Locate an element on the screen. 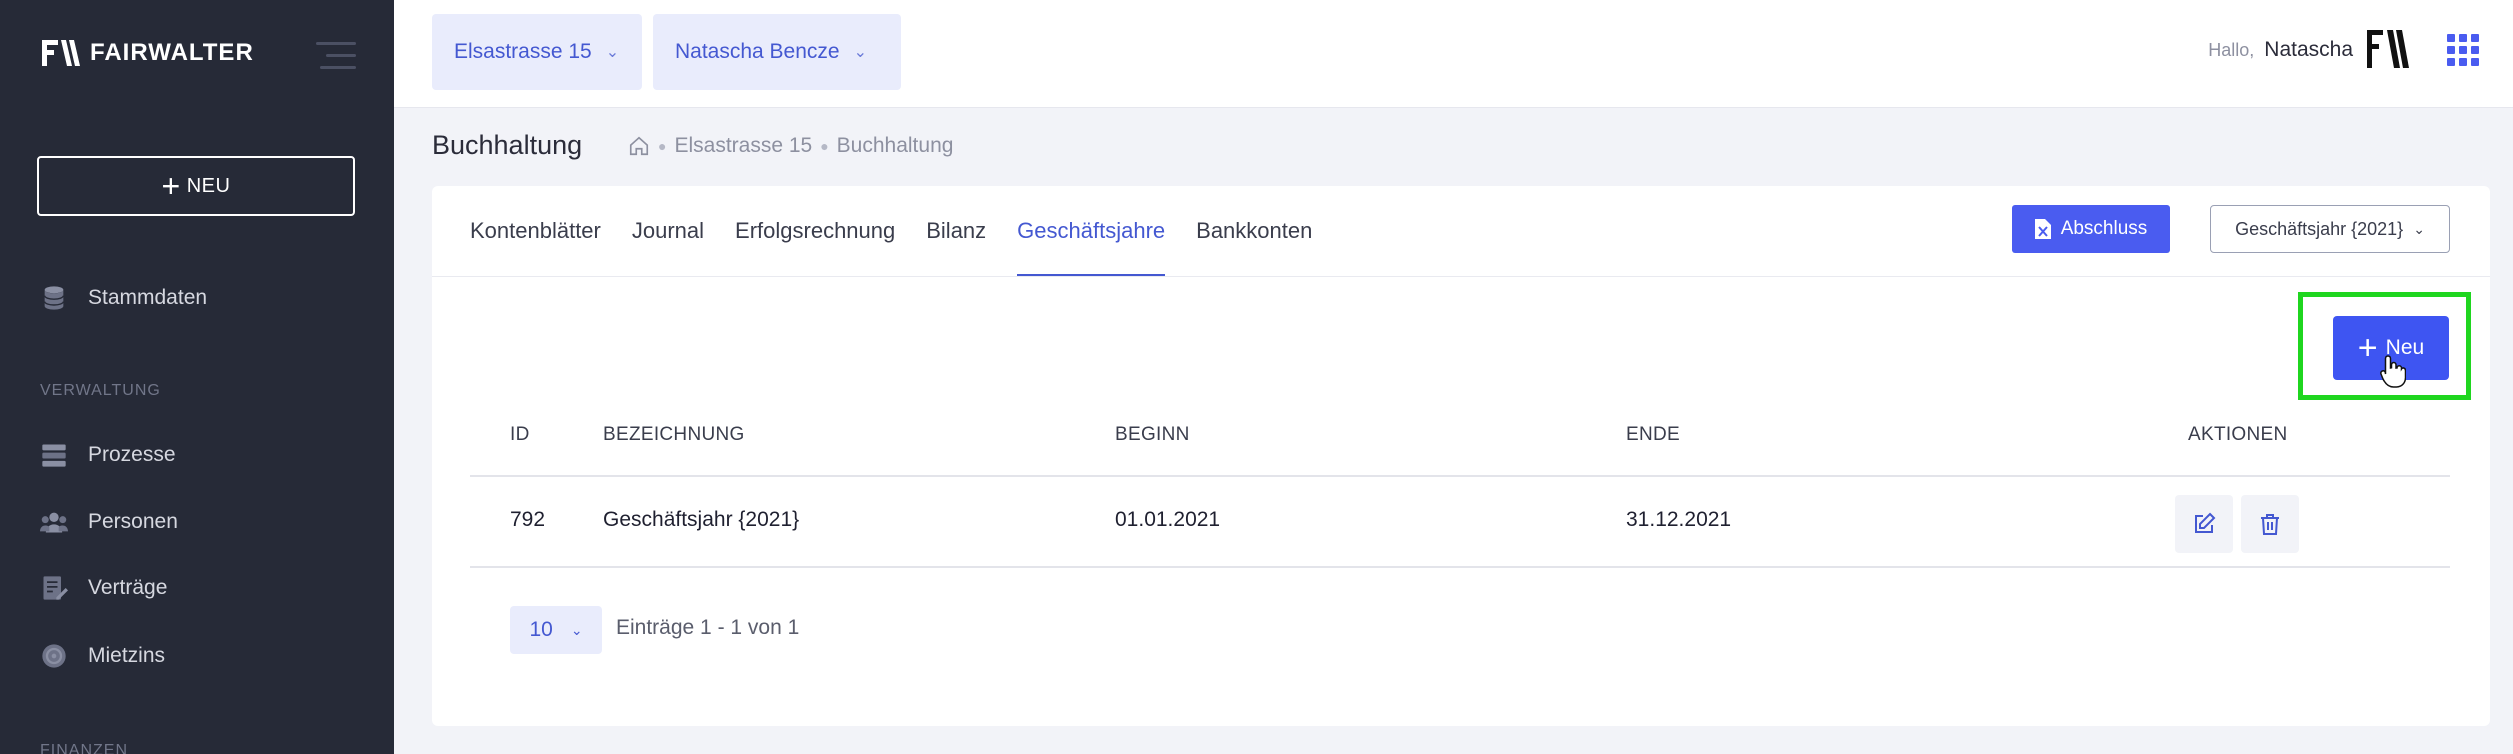 This screenshot has height=754, width=2513. excel-file-icon is located at coordinates (2042, 229).